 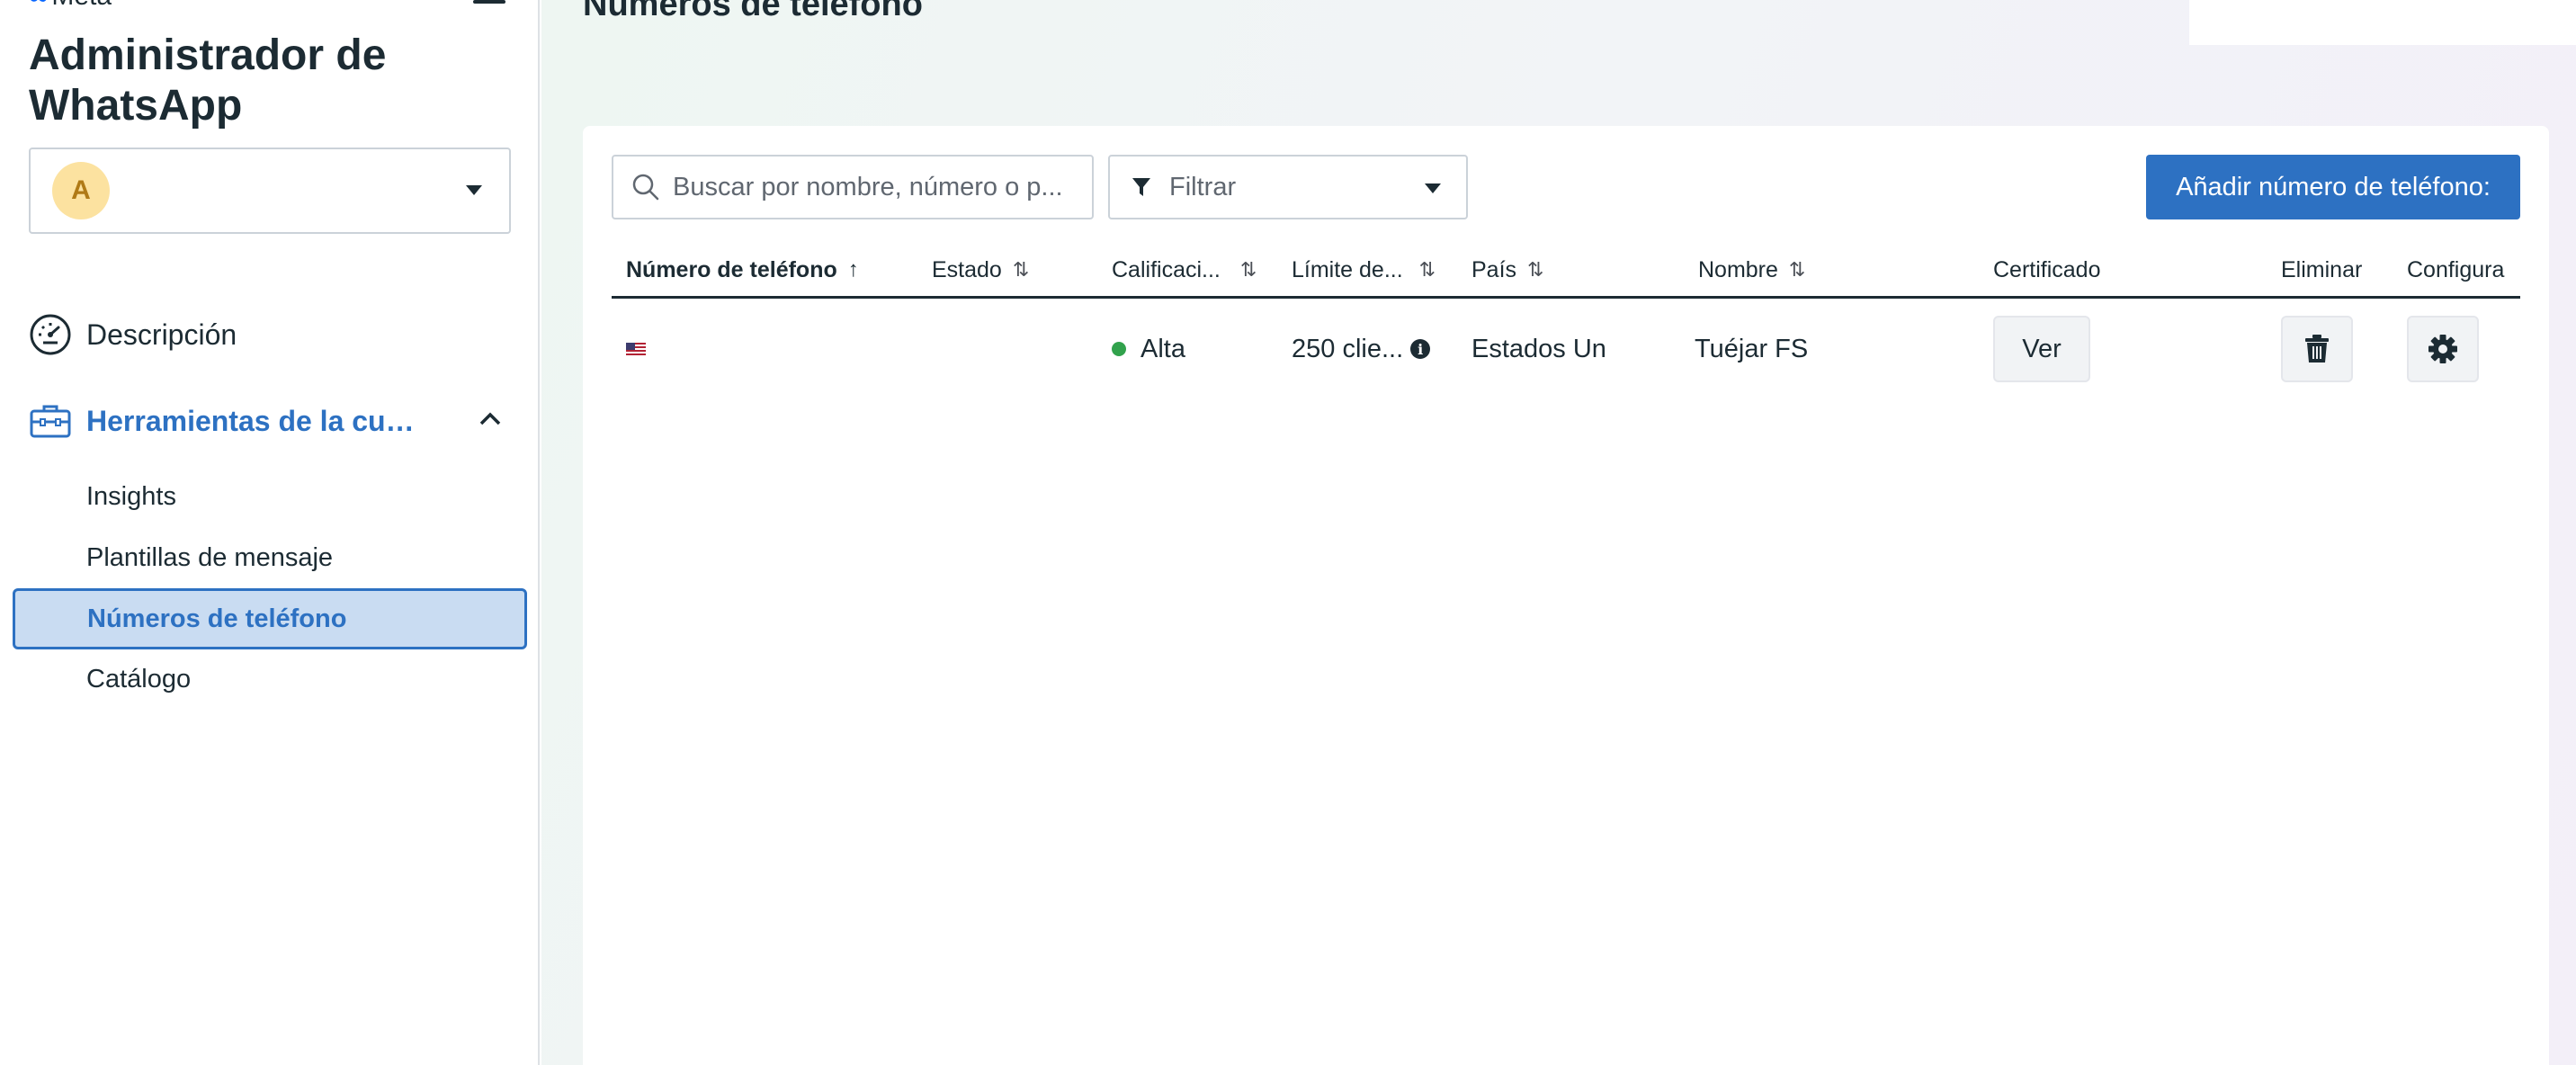 I want to click on search-icon, so click(x=645, y=187).